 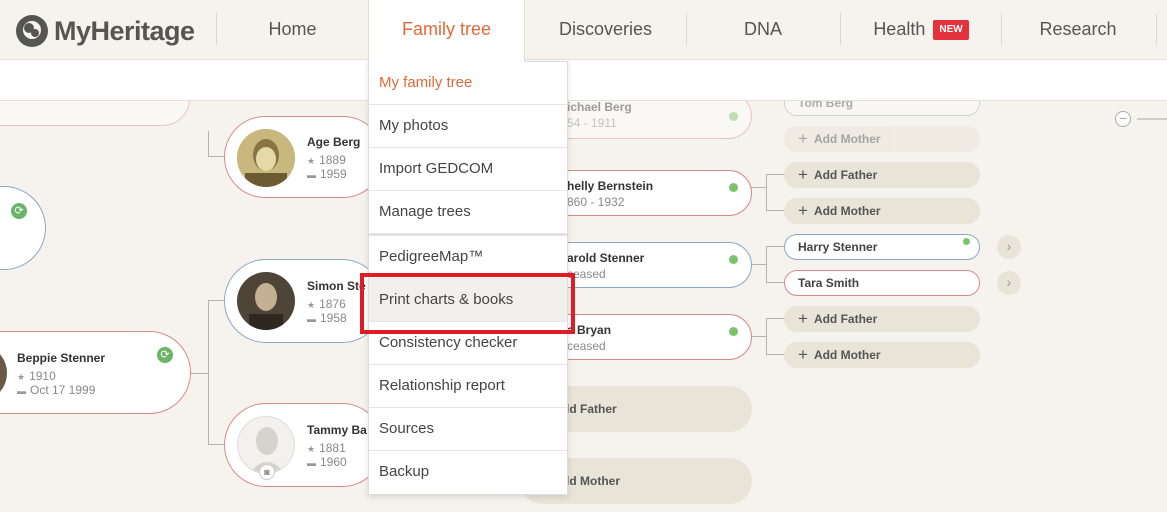 I want to click on death-fact: ▬ 1958, so click(x=327, y=318).